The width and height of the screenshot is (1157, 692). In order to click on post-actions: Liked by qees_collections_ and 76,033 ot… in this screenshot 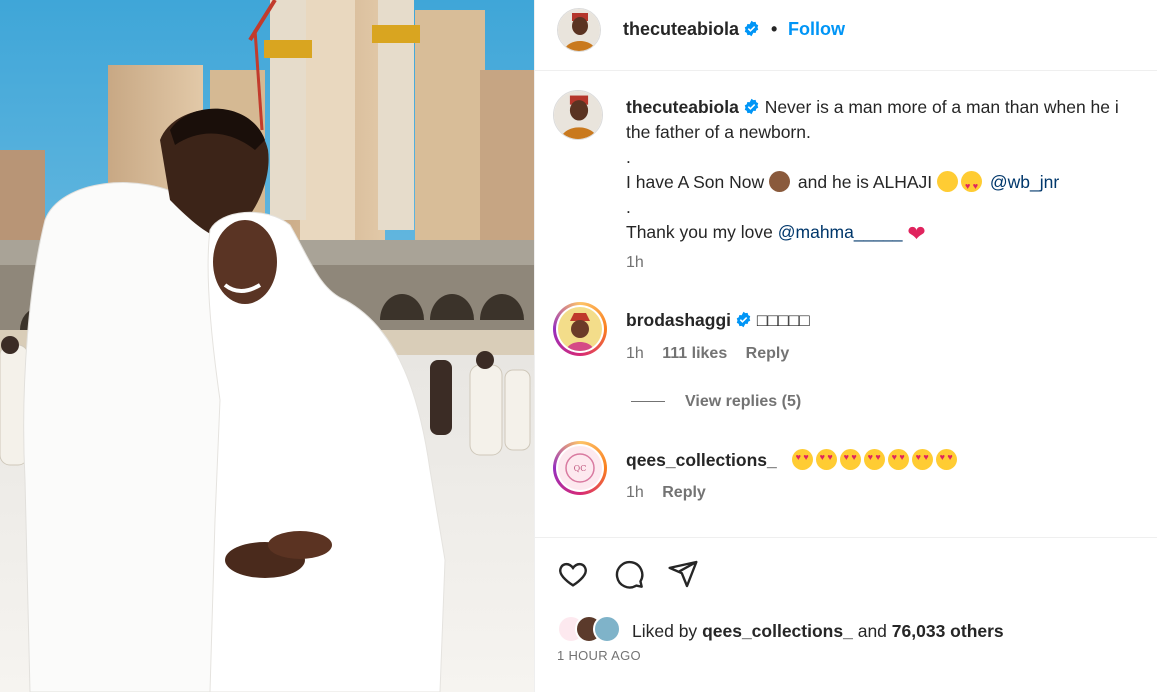, I will do `click(846, 614)`.